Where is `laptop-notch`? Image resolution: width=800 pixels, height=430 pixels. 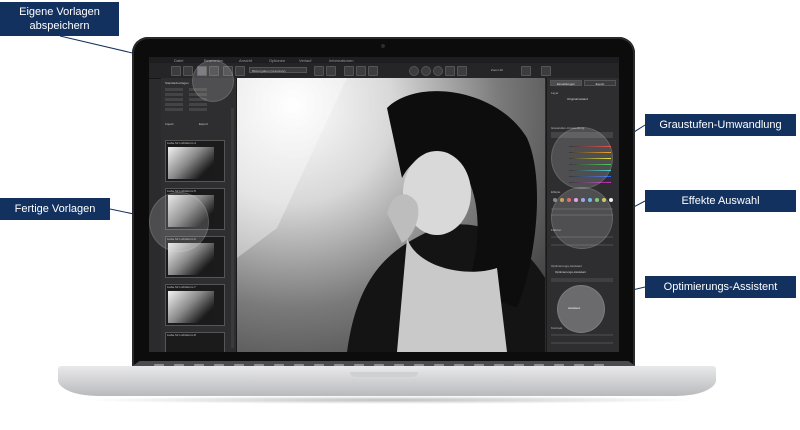 laptop-notch is located at coordinates (384, 374).